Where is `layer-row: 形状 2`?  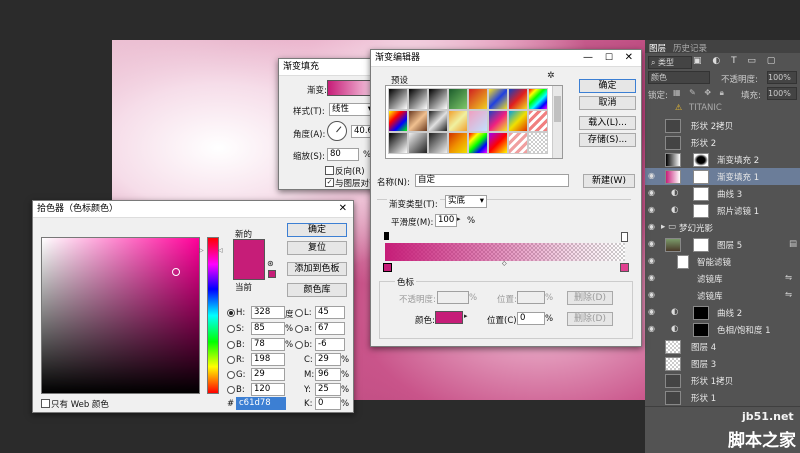
layer-row: 形状 2 is located at coordinates (722, 143).